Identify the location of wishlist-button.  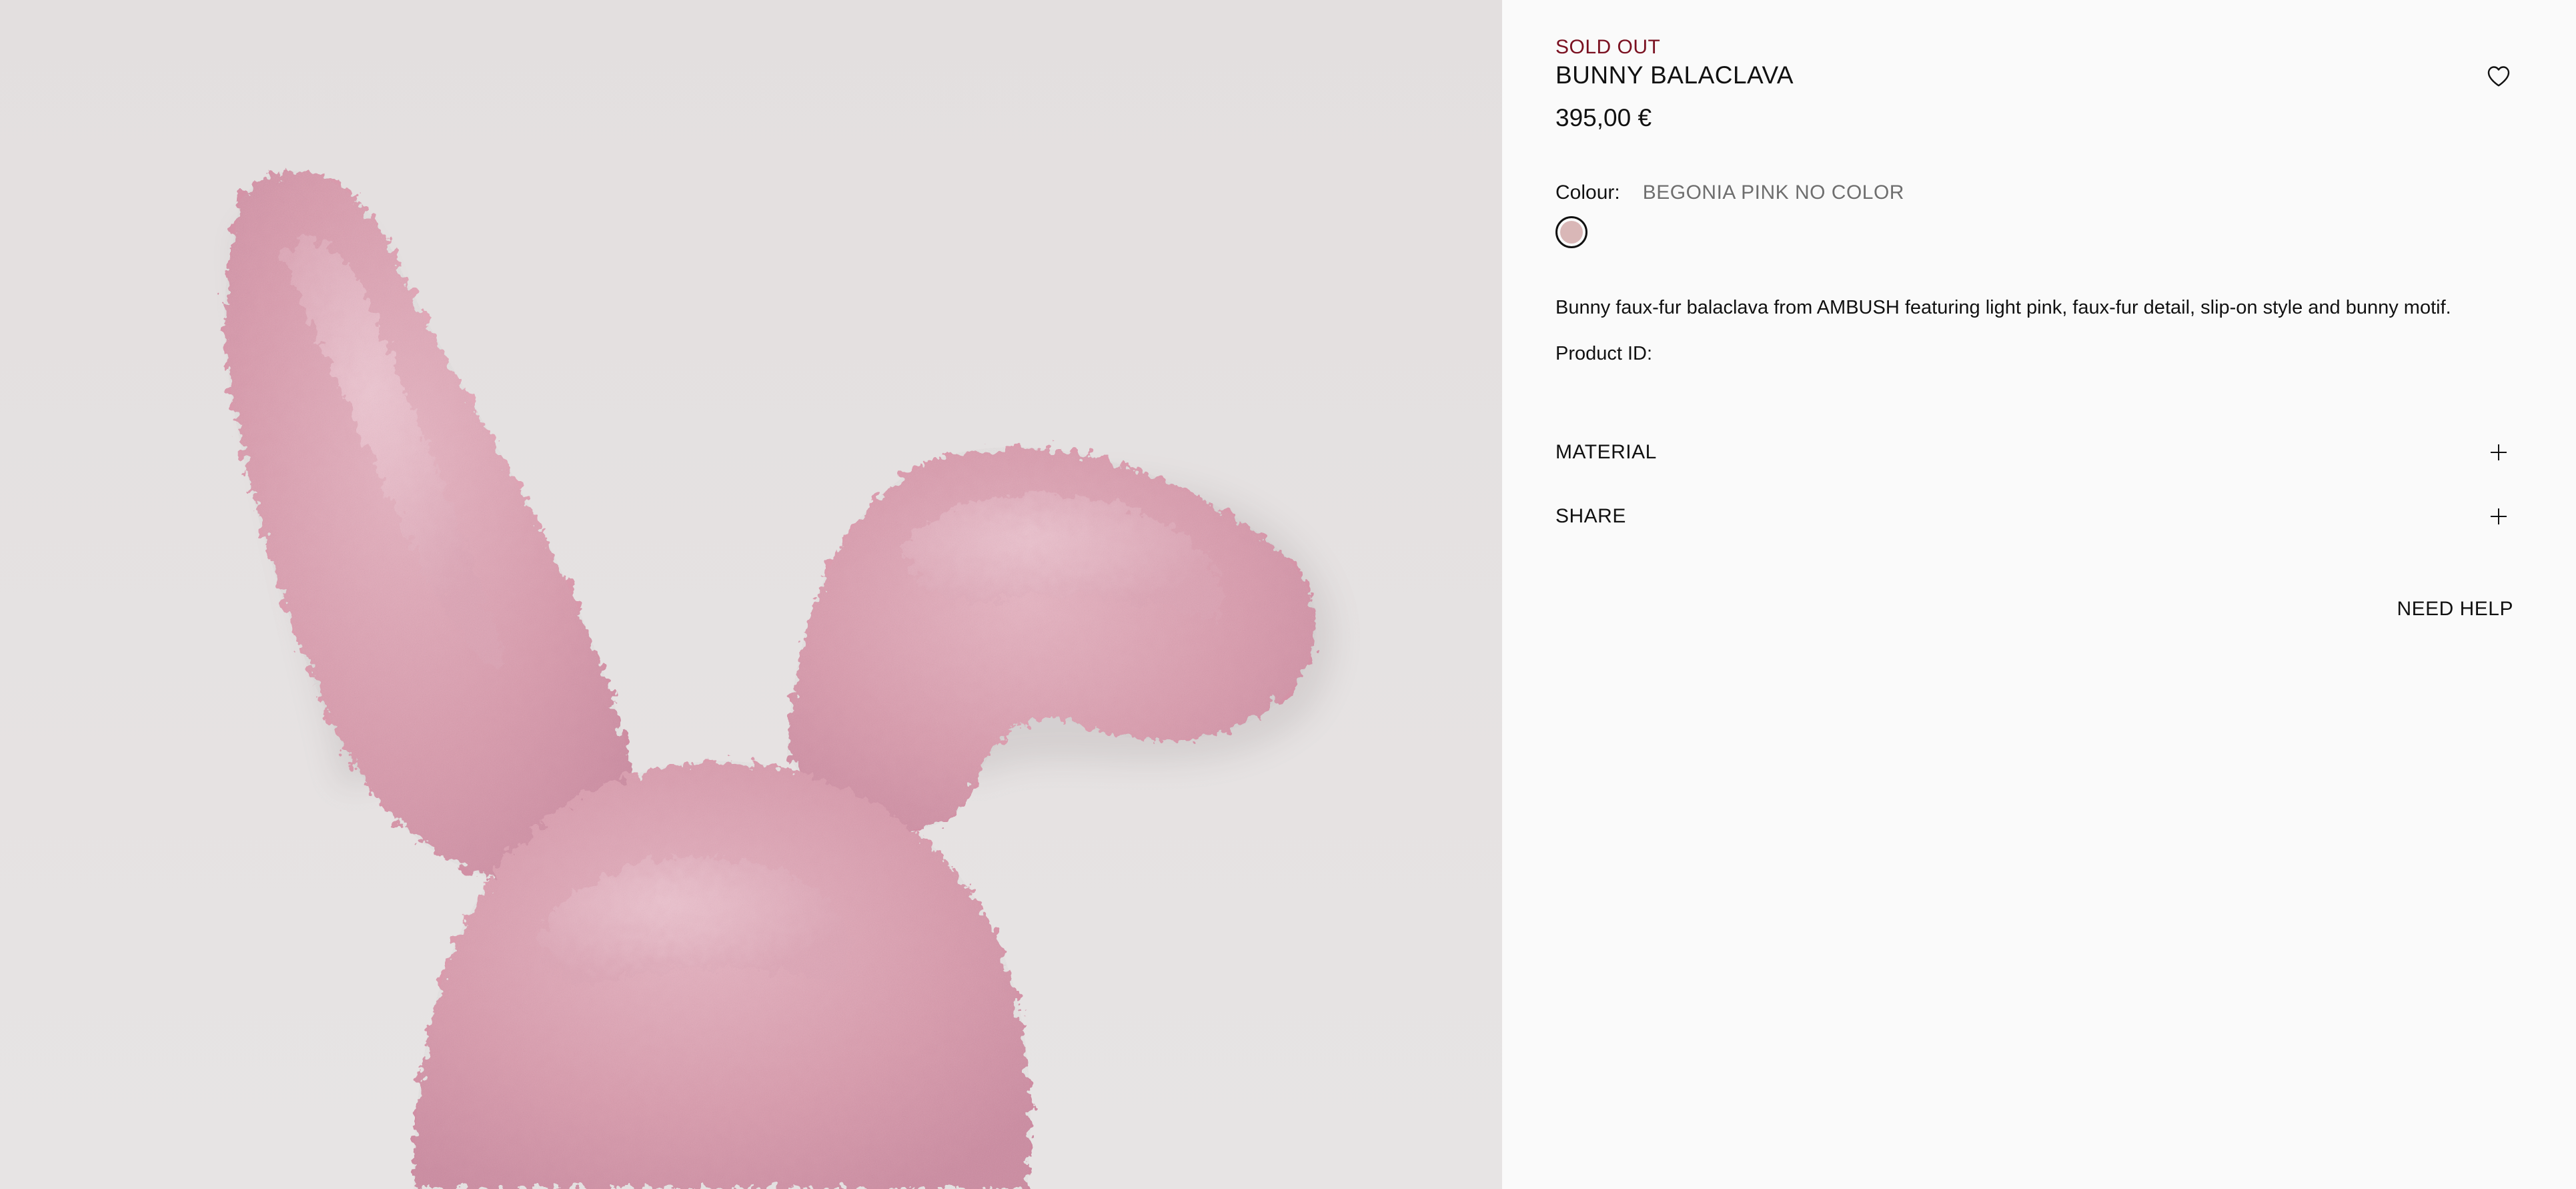
(2498, 76).